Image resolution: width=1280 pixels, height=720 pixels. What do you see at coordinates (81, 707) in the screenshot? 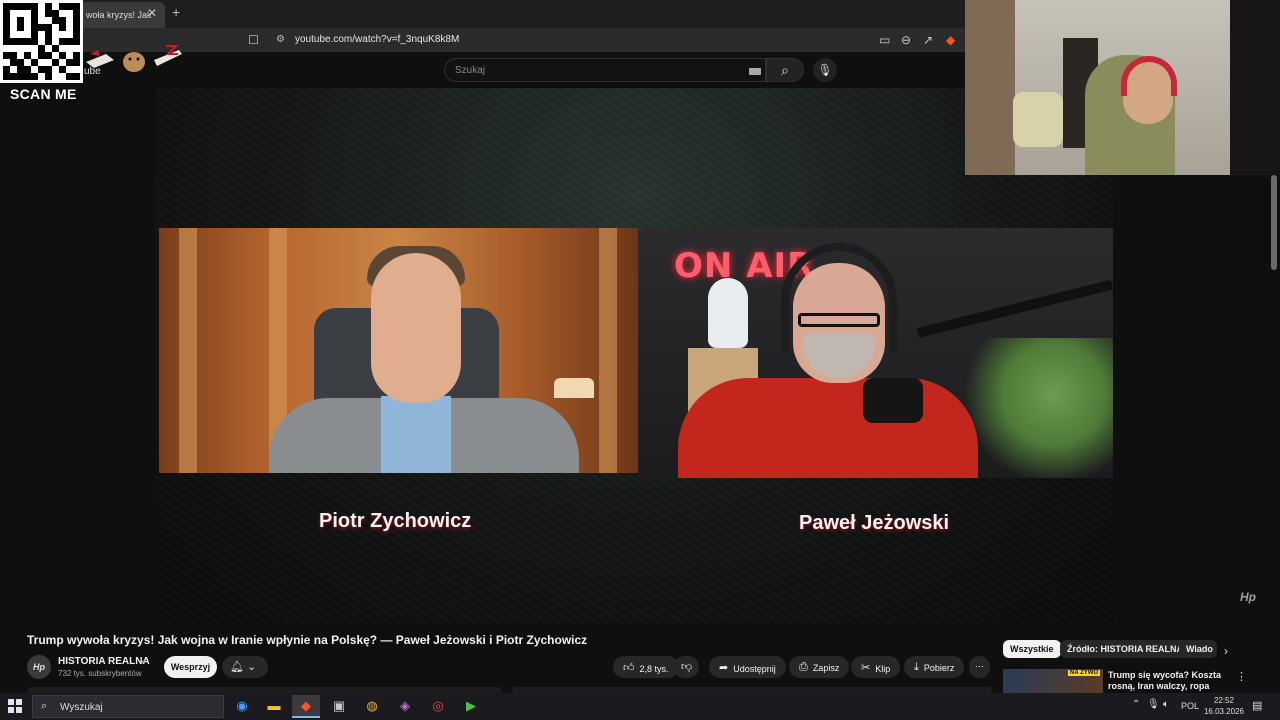
I see `taskbar-search-label: Wyszukaj` at bounding box center [81, 707].